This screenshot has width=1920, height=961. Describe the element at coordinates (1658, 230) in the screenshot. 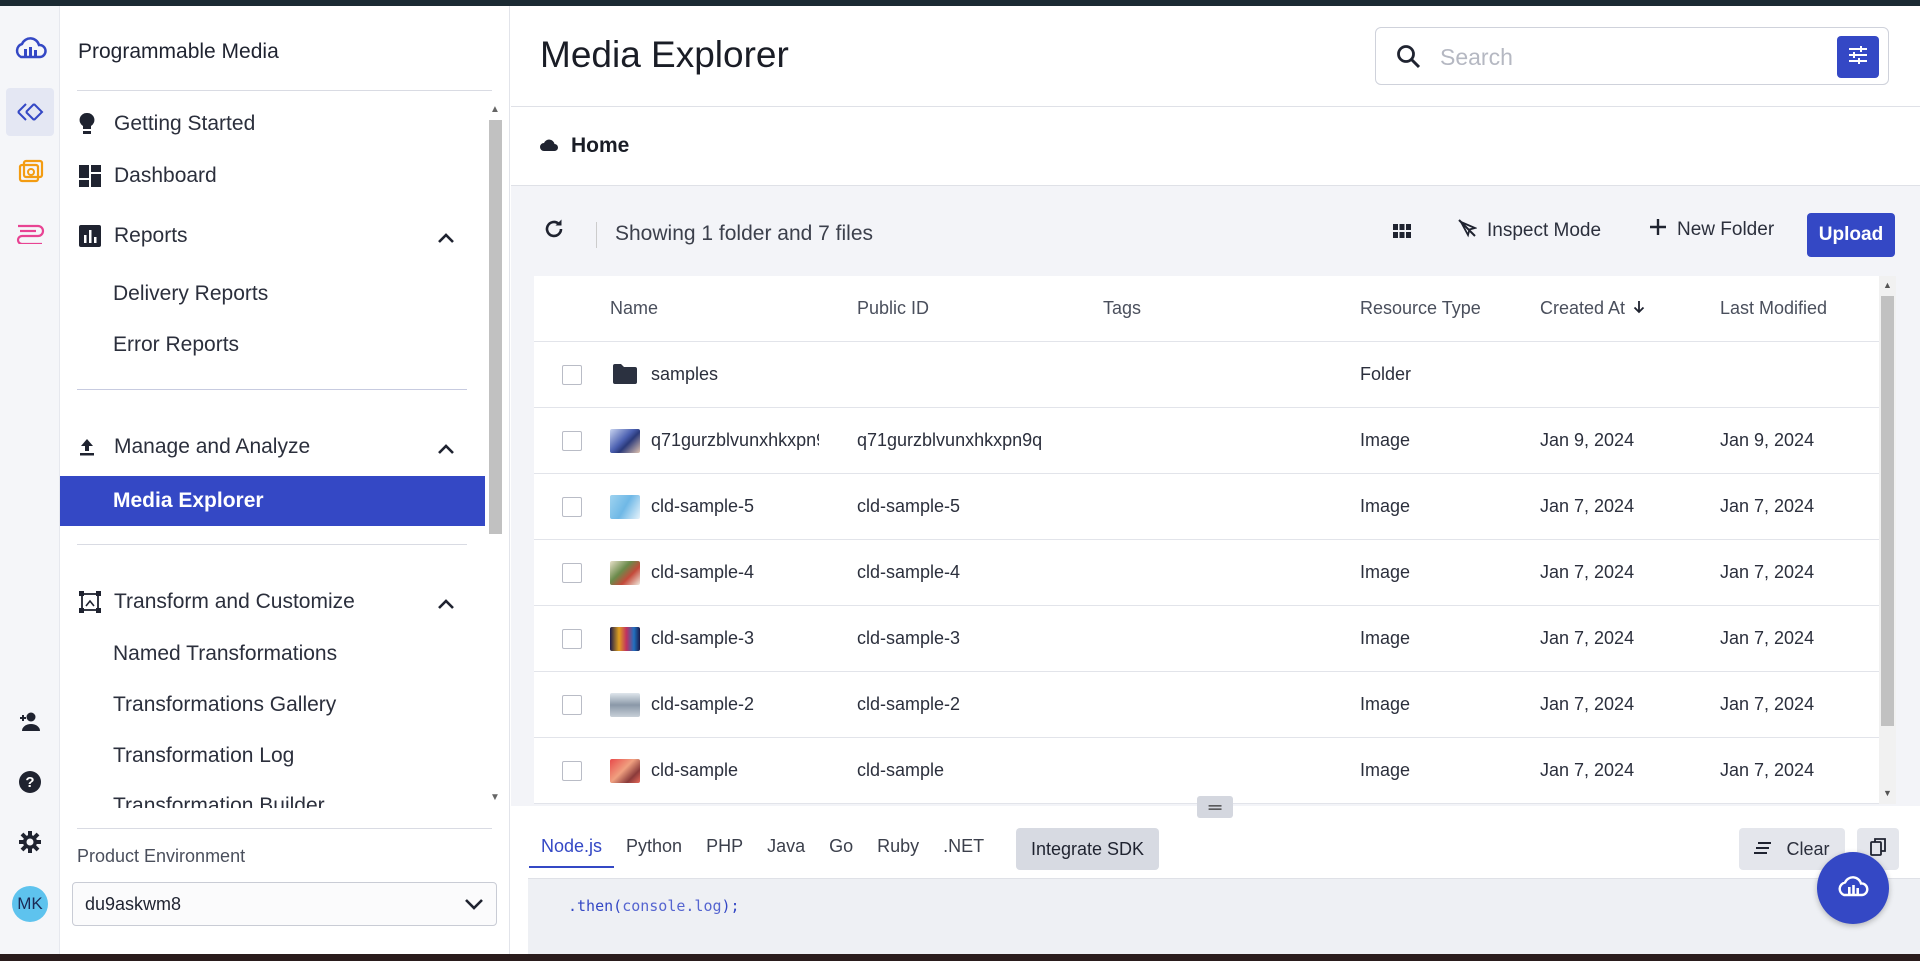

I see `plus-icon` at that location.